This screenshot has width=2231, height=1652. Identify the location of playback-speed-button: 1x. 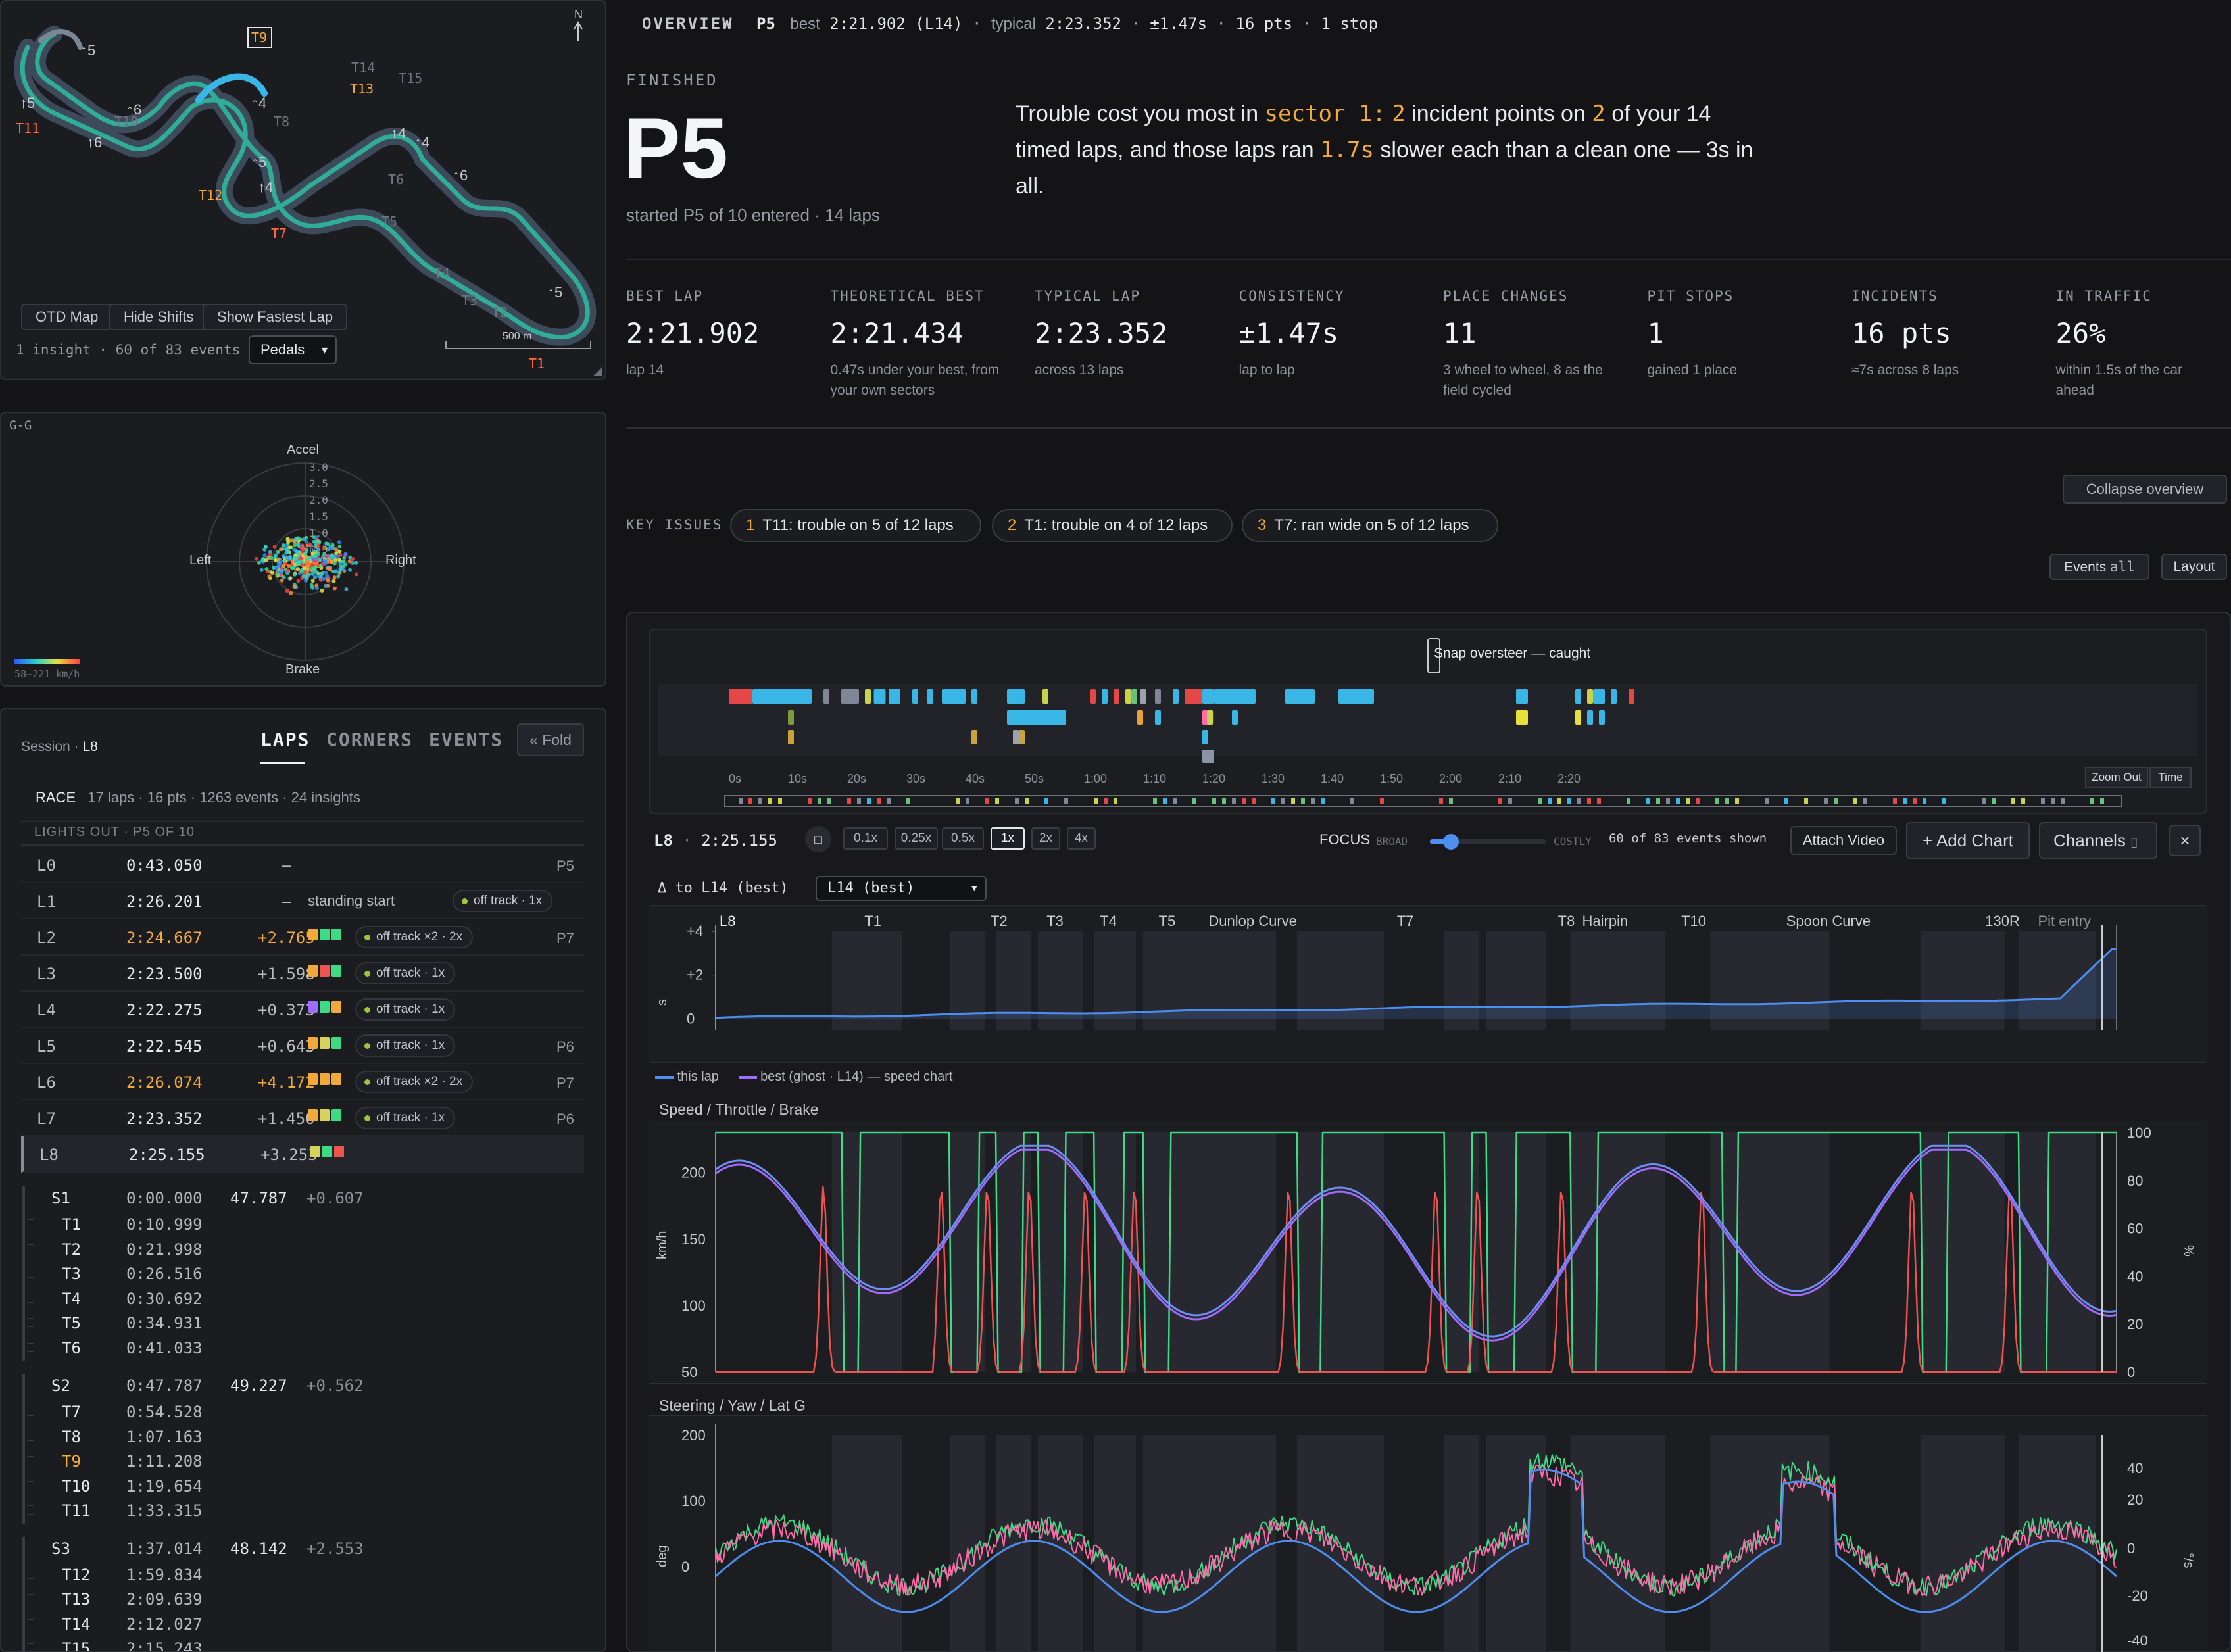
(1008, 838).